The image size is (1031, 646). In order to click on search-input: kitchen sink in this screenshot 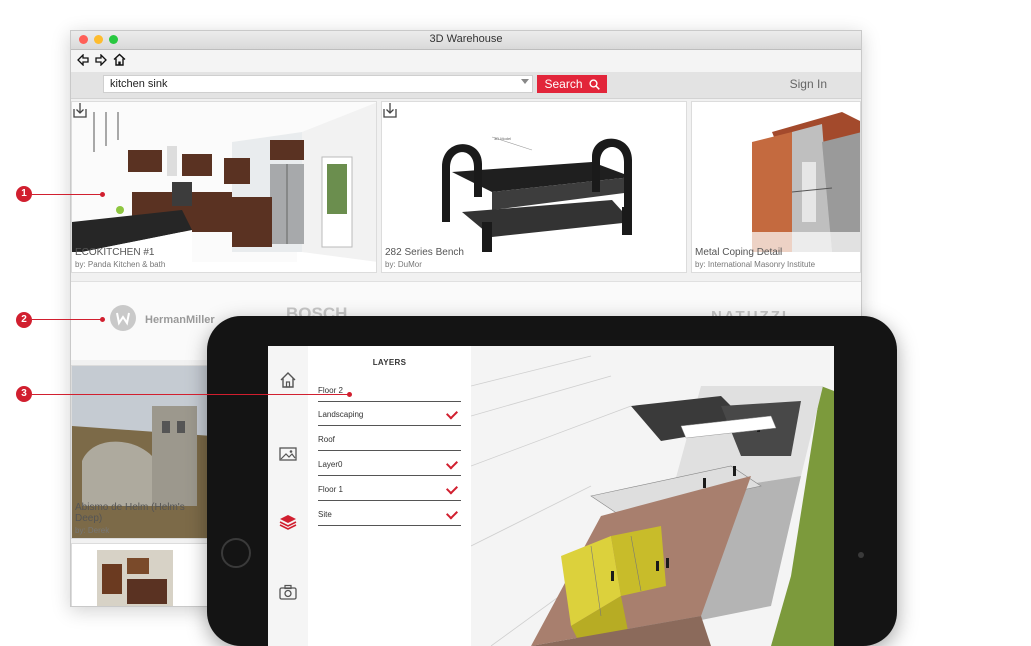, I will do `click(318, 84)`.